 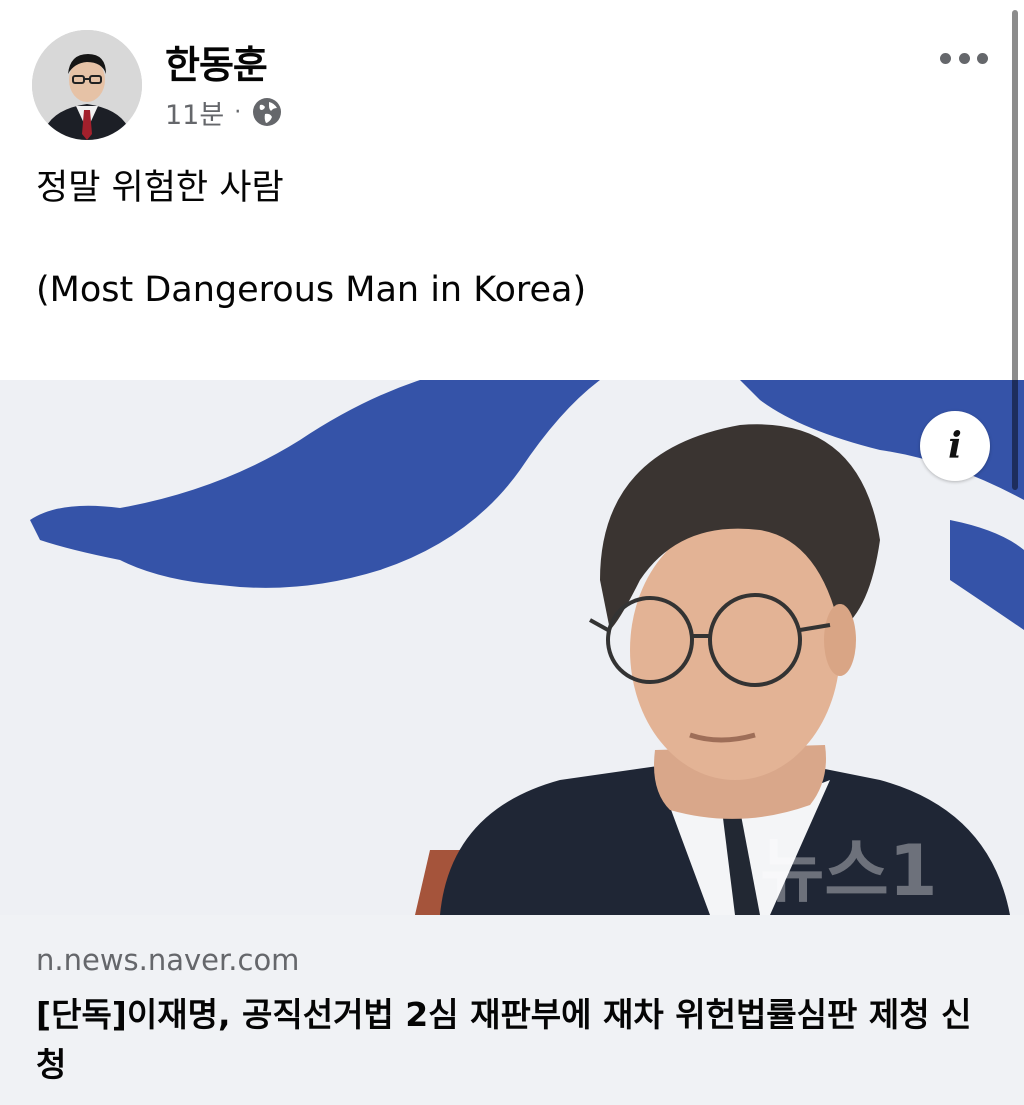 What do you see at coordinates (160, 188) in the screenshot?
I see `post-text-line: 정말 위험한 사람` at bounding box center [160, 188].